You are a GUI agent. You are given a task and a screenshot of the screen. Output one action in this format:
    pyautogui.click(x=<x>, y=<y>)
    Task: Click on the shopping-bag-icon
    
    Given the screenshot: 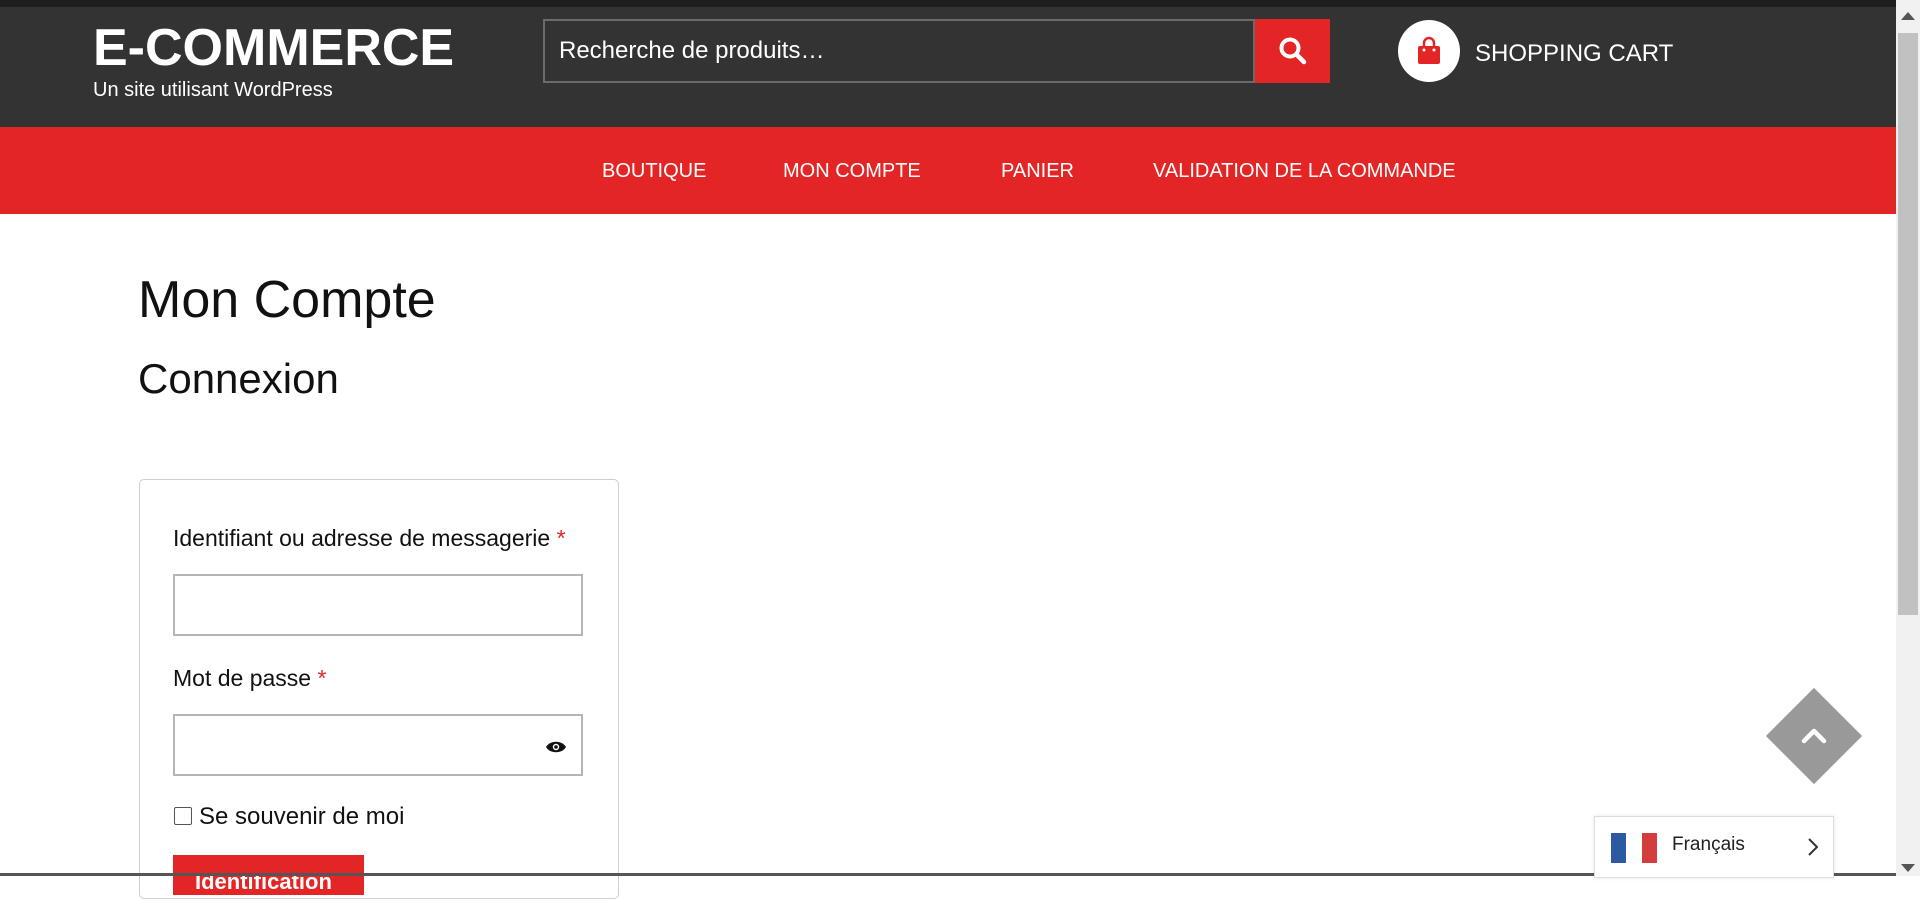 What is the action you would take?
    pyautogui.click(x=1429, y=50)
    